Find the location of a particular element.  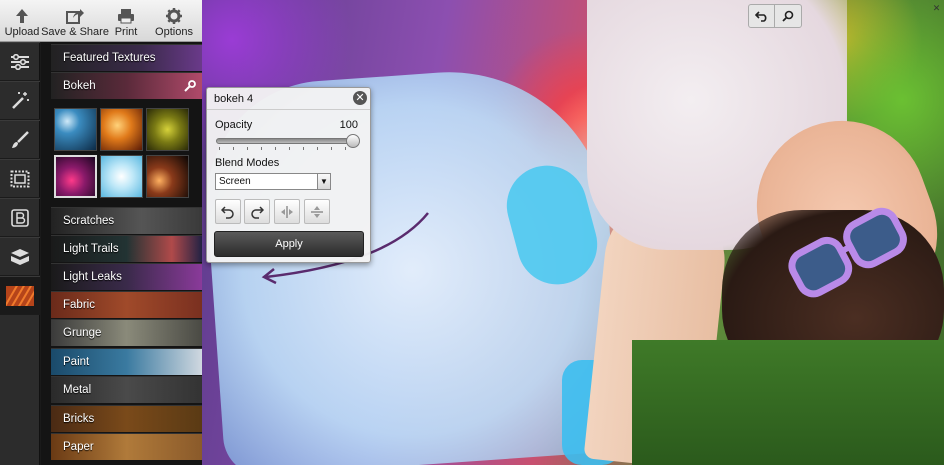

undo-button is located at coordinates (762, 16).